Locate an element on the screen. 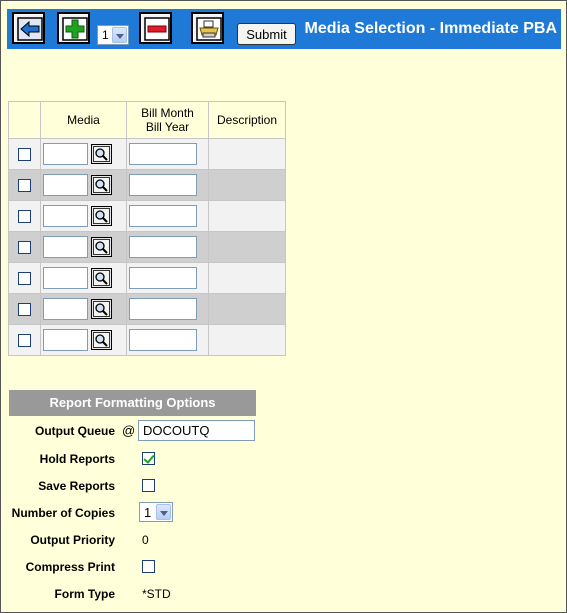  number-of-copies-select: 1 is located at coordinates (156, 512).